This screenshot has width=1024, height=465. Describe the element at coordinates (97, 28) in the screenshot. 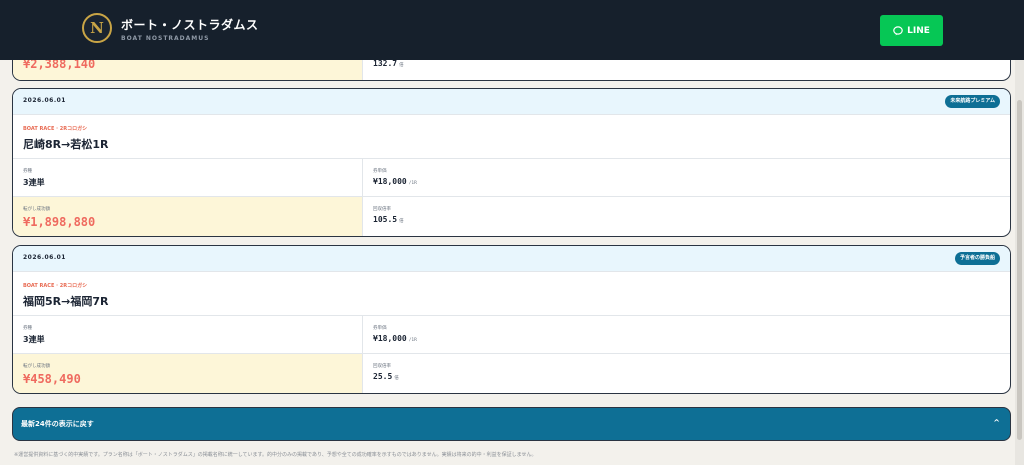

I see `logo-icon: N` at that location.